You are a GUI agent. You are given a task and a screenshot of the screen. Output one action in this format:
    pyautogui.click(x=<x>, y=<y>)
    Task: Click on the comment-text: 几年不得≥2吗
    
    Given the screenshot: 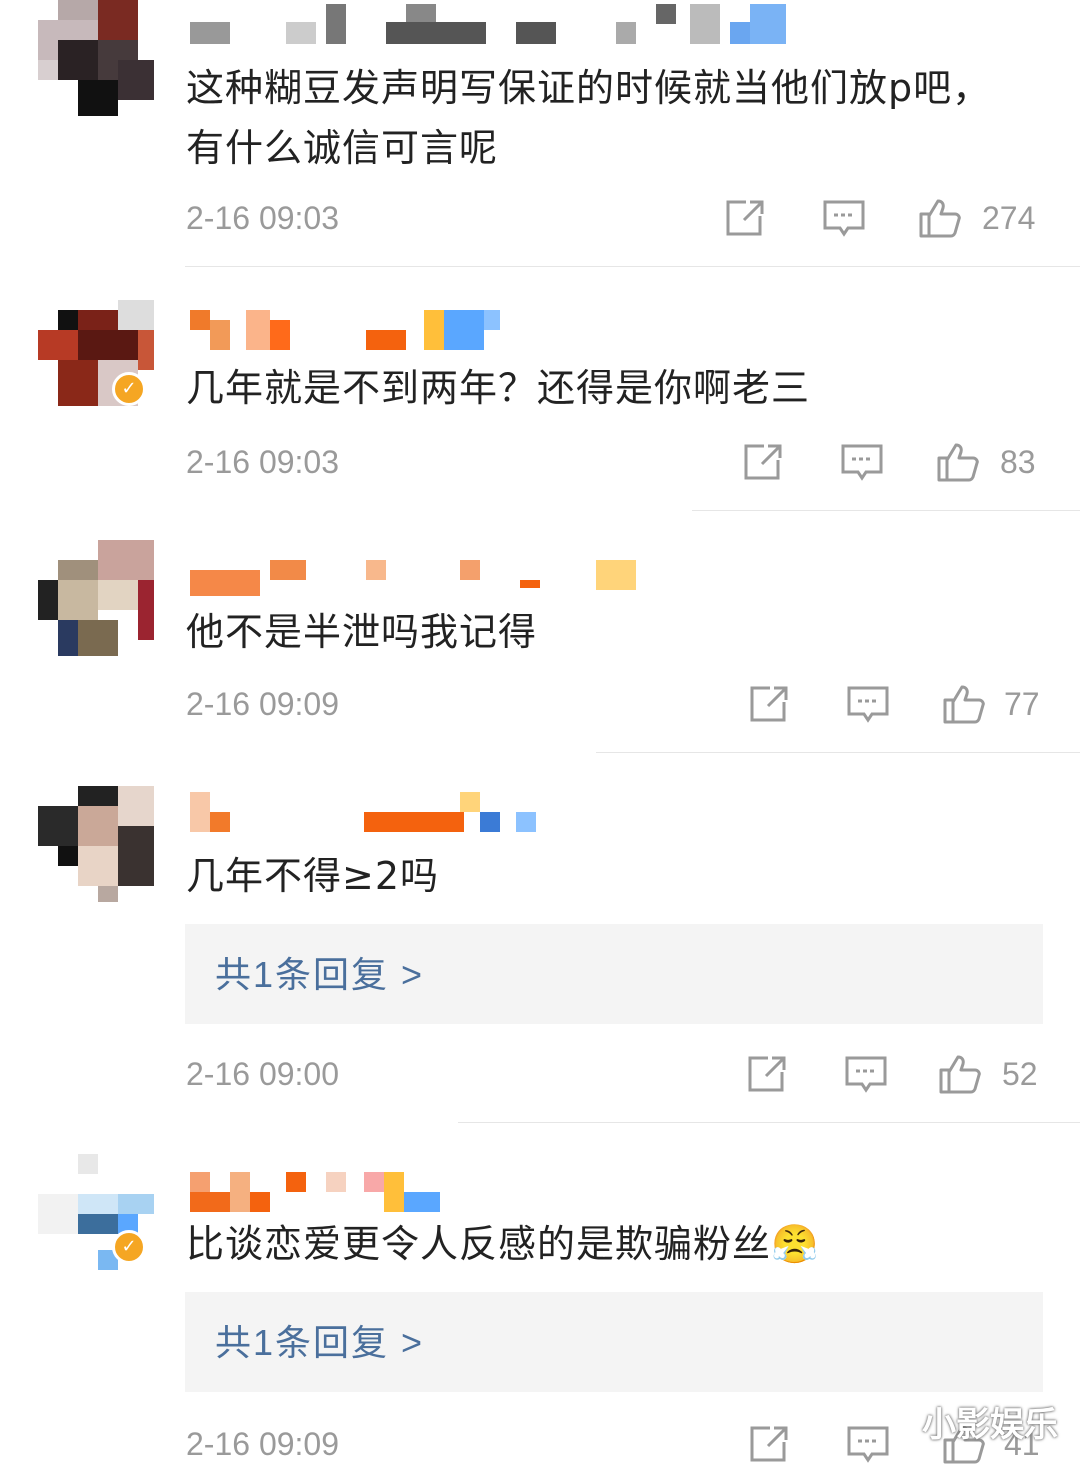 What is the action you would take?
    pyautogui.click(x=313, y=876)
    